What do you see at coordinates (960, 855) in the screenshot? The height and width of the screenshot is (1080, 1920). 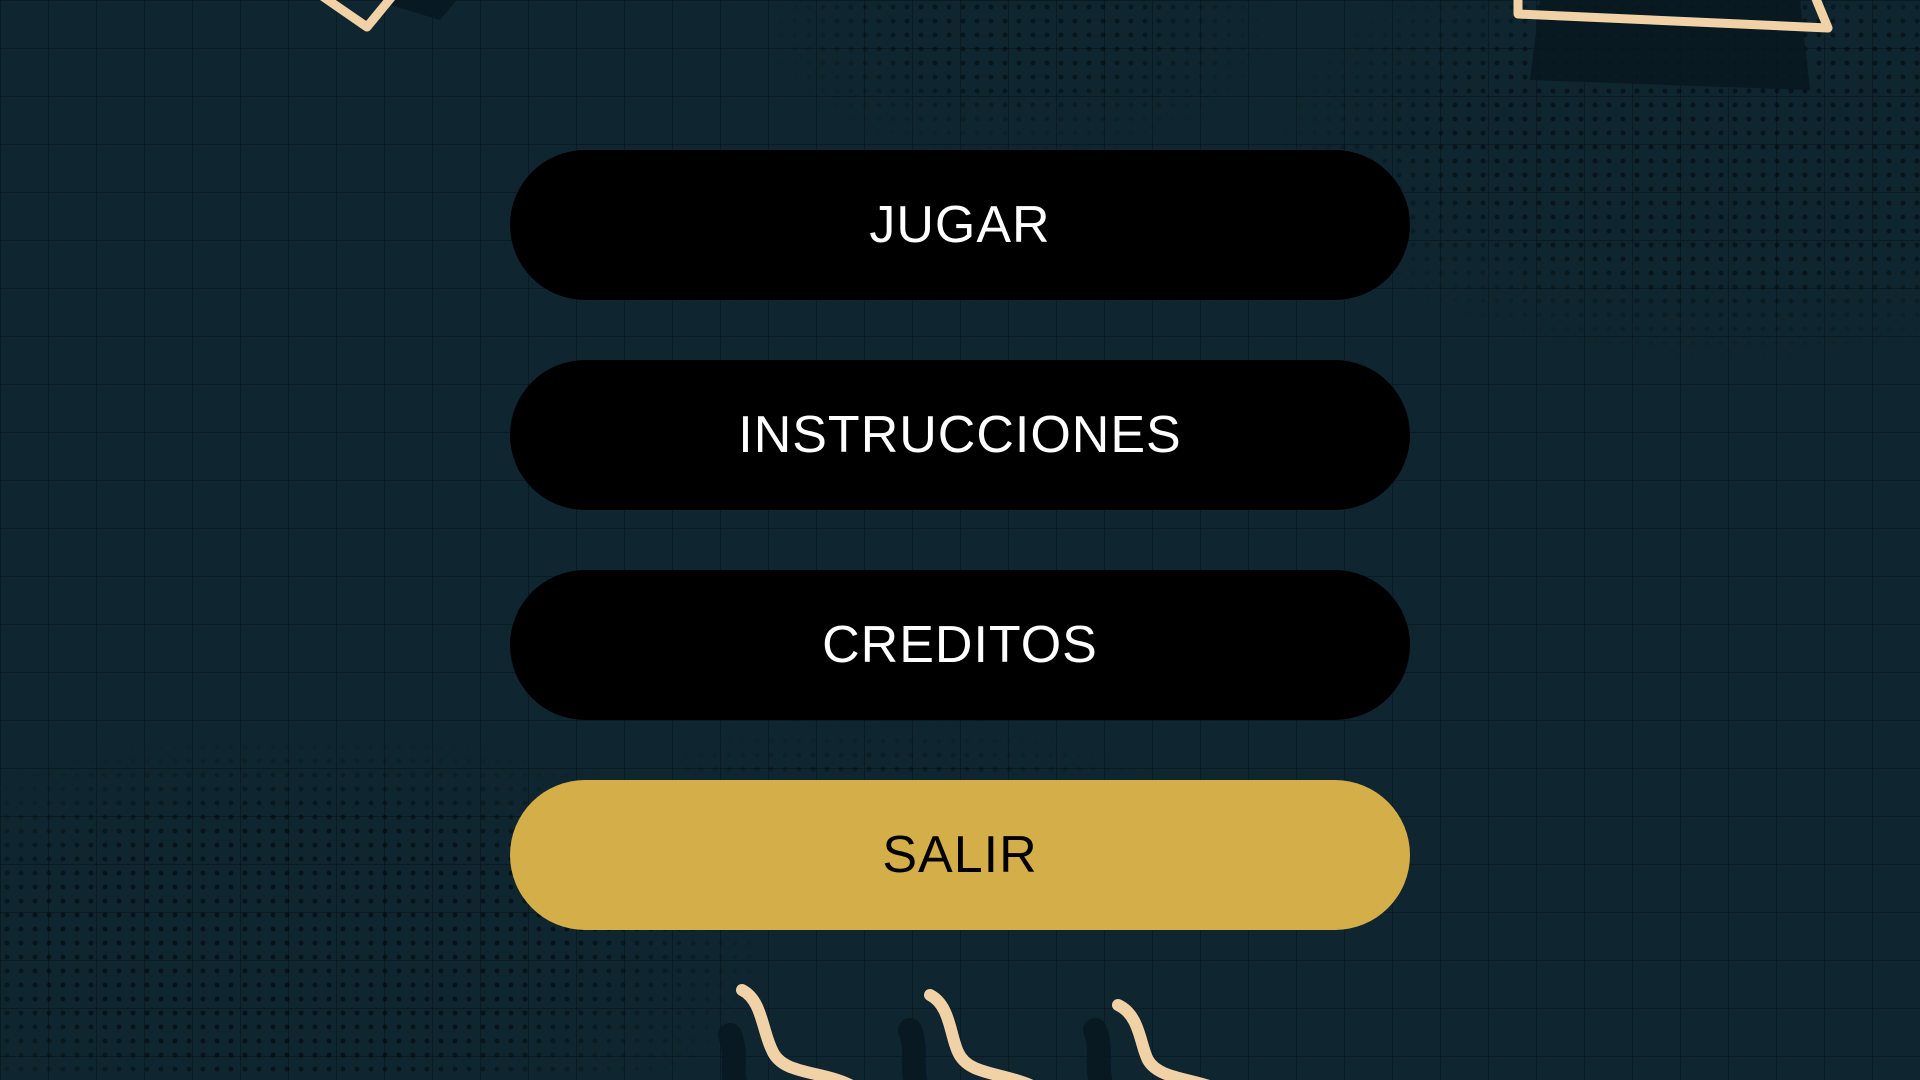 I see `exit-button: SALIR` at bounding box center [960, 855].